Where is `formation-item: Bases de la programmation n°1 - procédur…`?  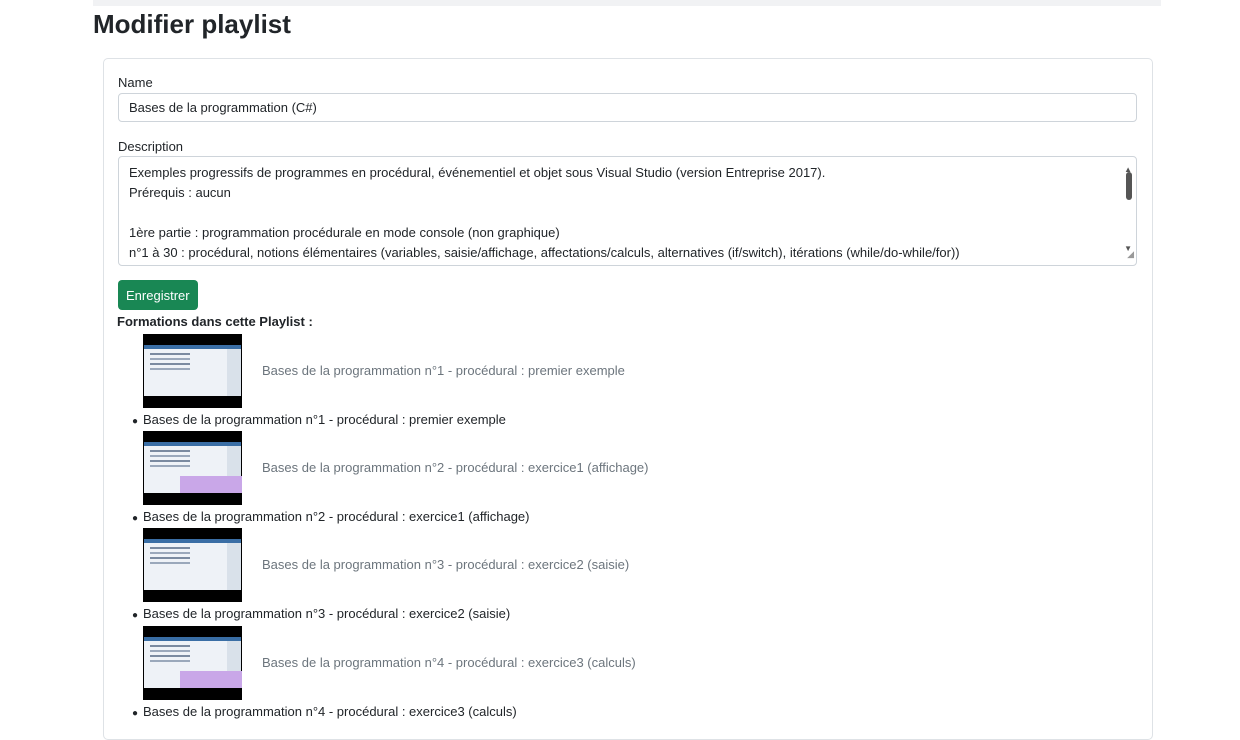 formation-item: Bases de la programmation n°1 - procédur… is located at coordinates (537, 382).